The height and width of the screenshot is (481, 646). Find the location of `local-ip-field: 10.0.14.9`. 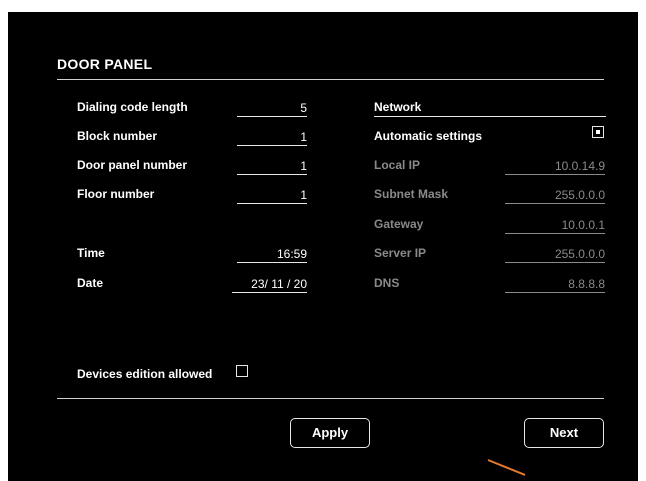

local-ip-field: 10.0.14.9 is located at coordinates (555, 166).